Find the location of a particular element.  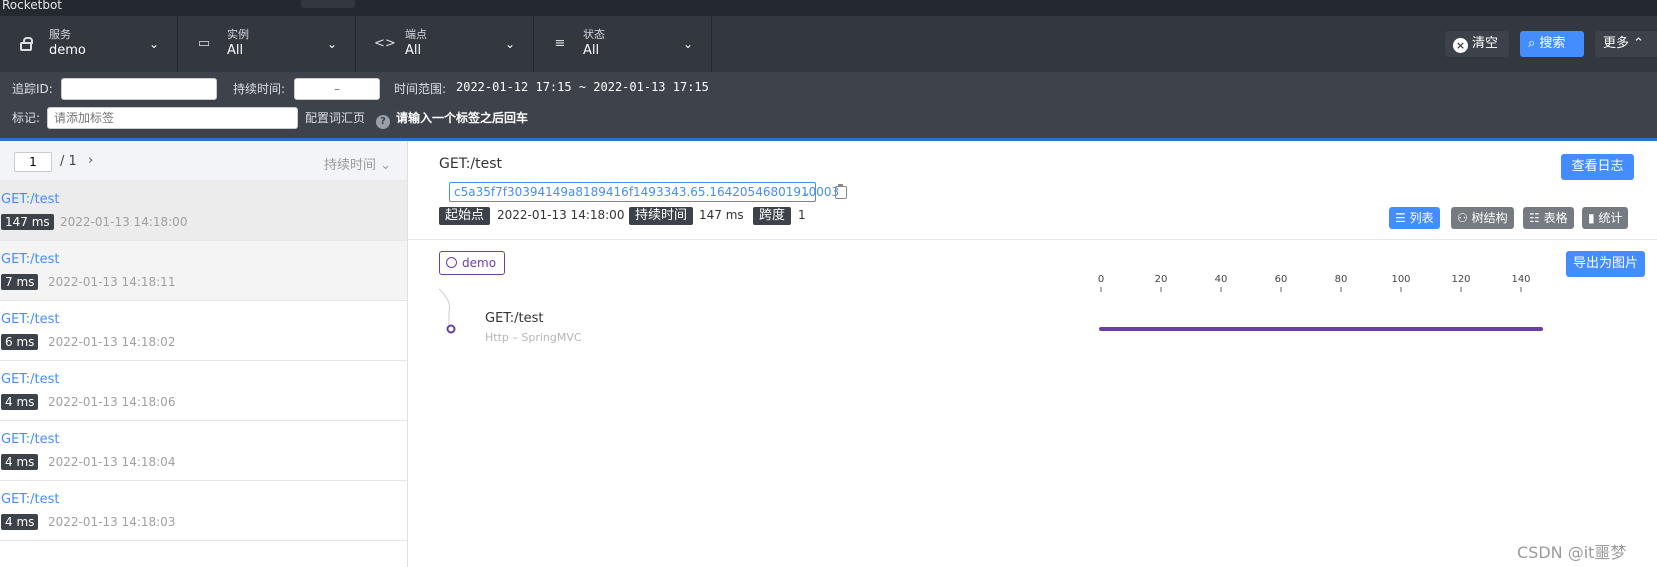

status-value: All is located at coordinates (591, 50).